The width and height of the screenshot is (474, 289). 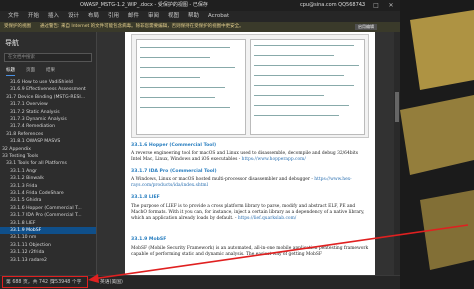 What do you see at coordinates (48, 193) in the screenshot?
I see `nav-heading-item: 33.1.4 Frida CodeShare` at bounding box center [48, 193].